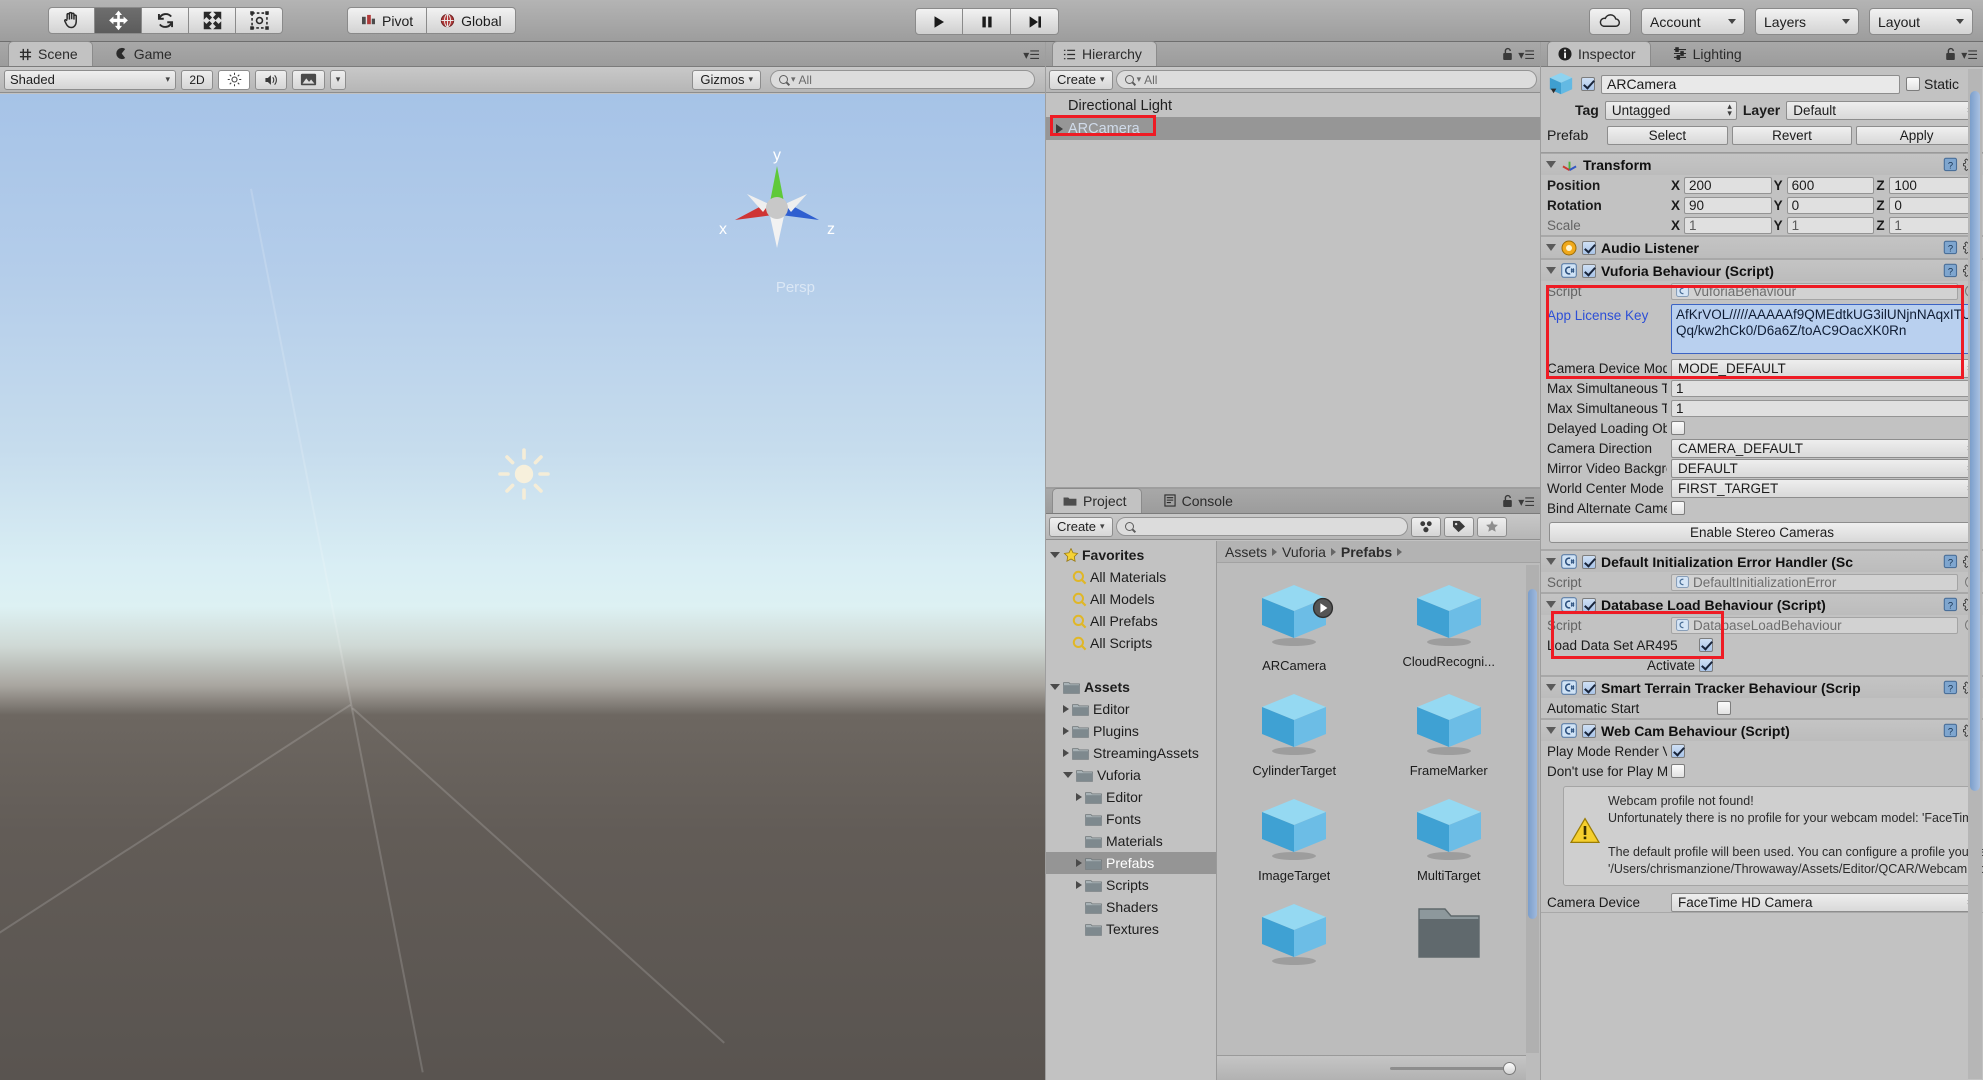 The image size is (1983, 1080). Describe the element at coordinates (1933, 185) in the screenshot. I see `position-z-input: 100` at that location.